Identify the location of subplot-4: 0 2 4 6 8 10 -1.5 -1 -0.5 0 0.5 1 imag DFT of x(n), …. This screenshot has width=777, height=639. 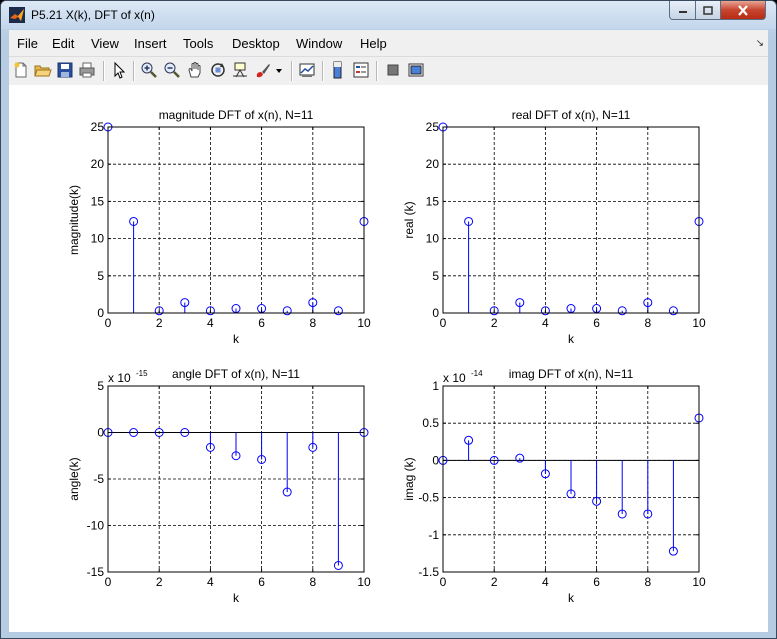
(554, 486).